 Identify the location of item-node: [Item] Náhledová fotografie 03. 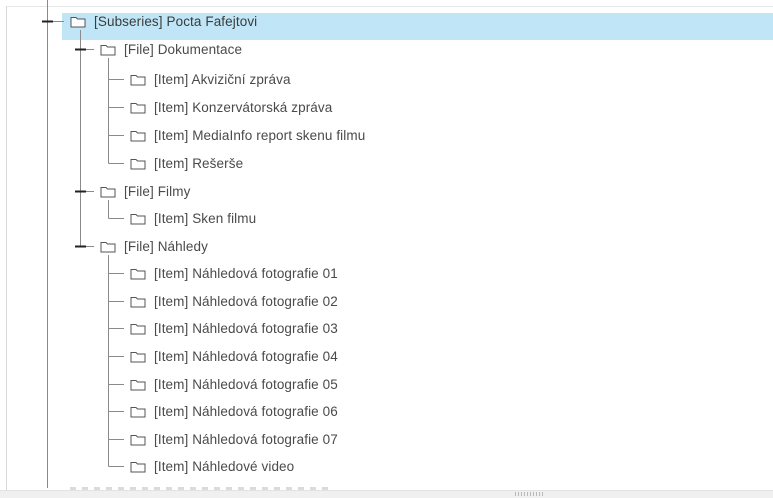
(234, 329).